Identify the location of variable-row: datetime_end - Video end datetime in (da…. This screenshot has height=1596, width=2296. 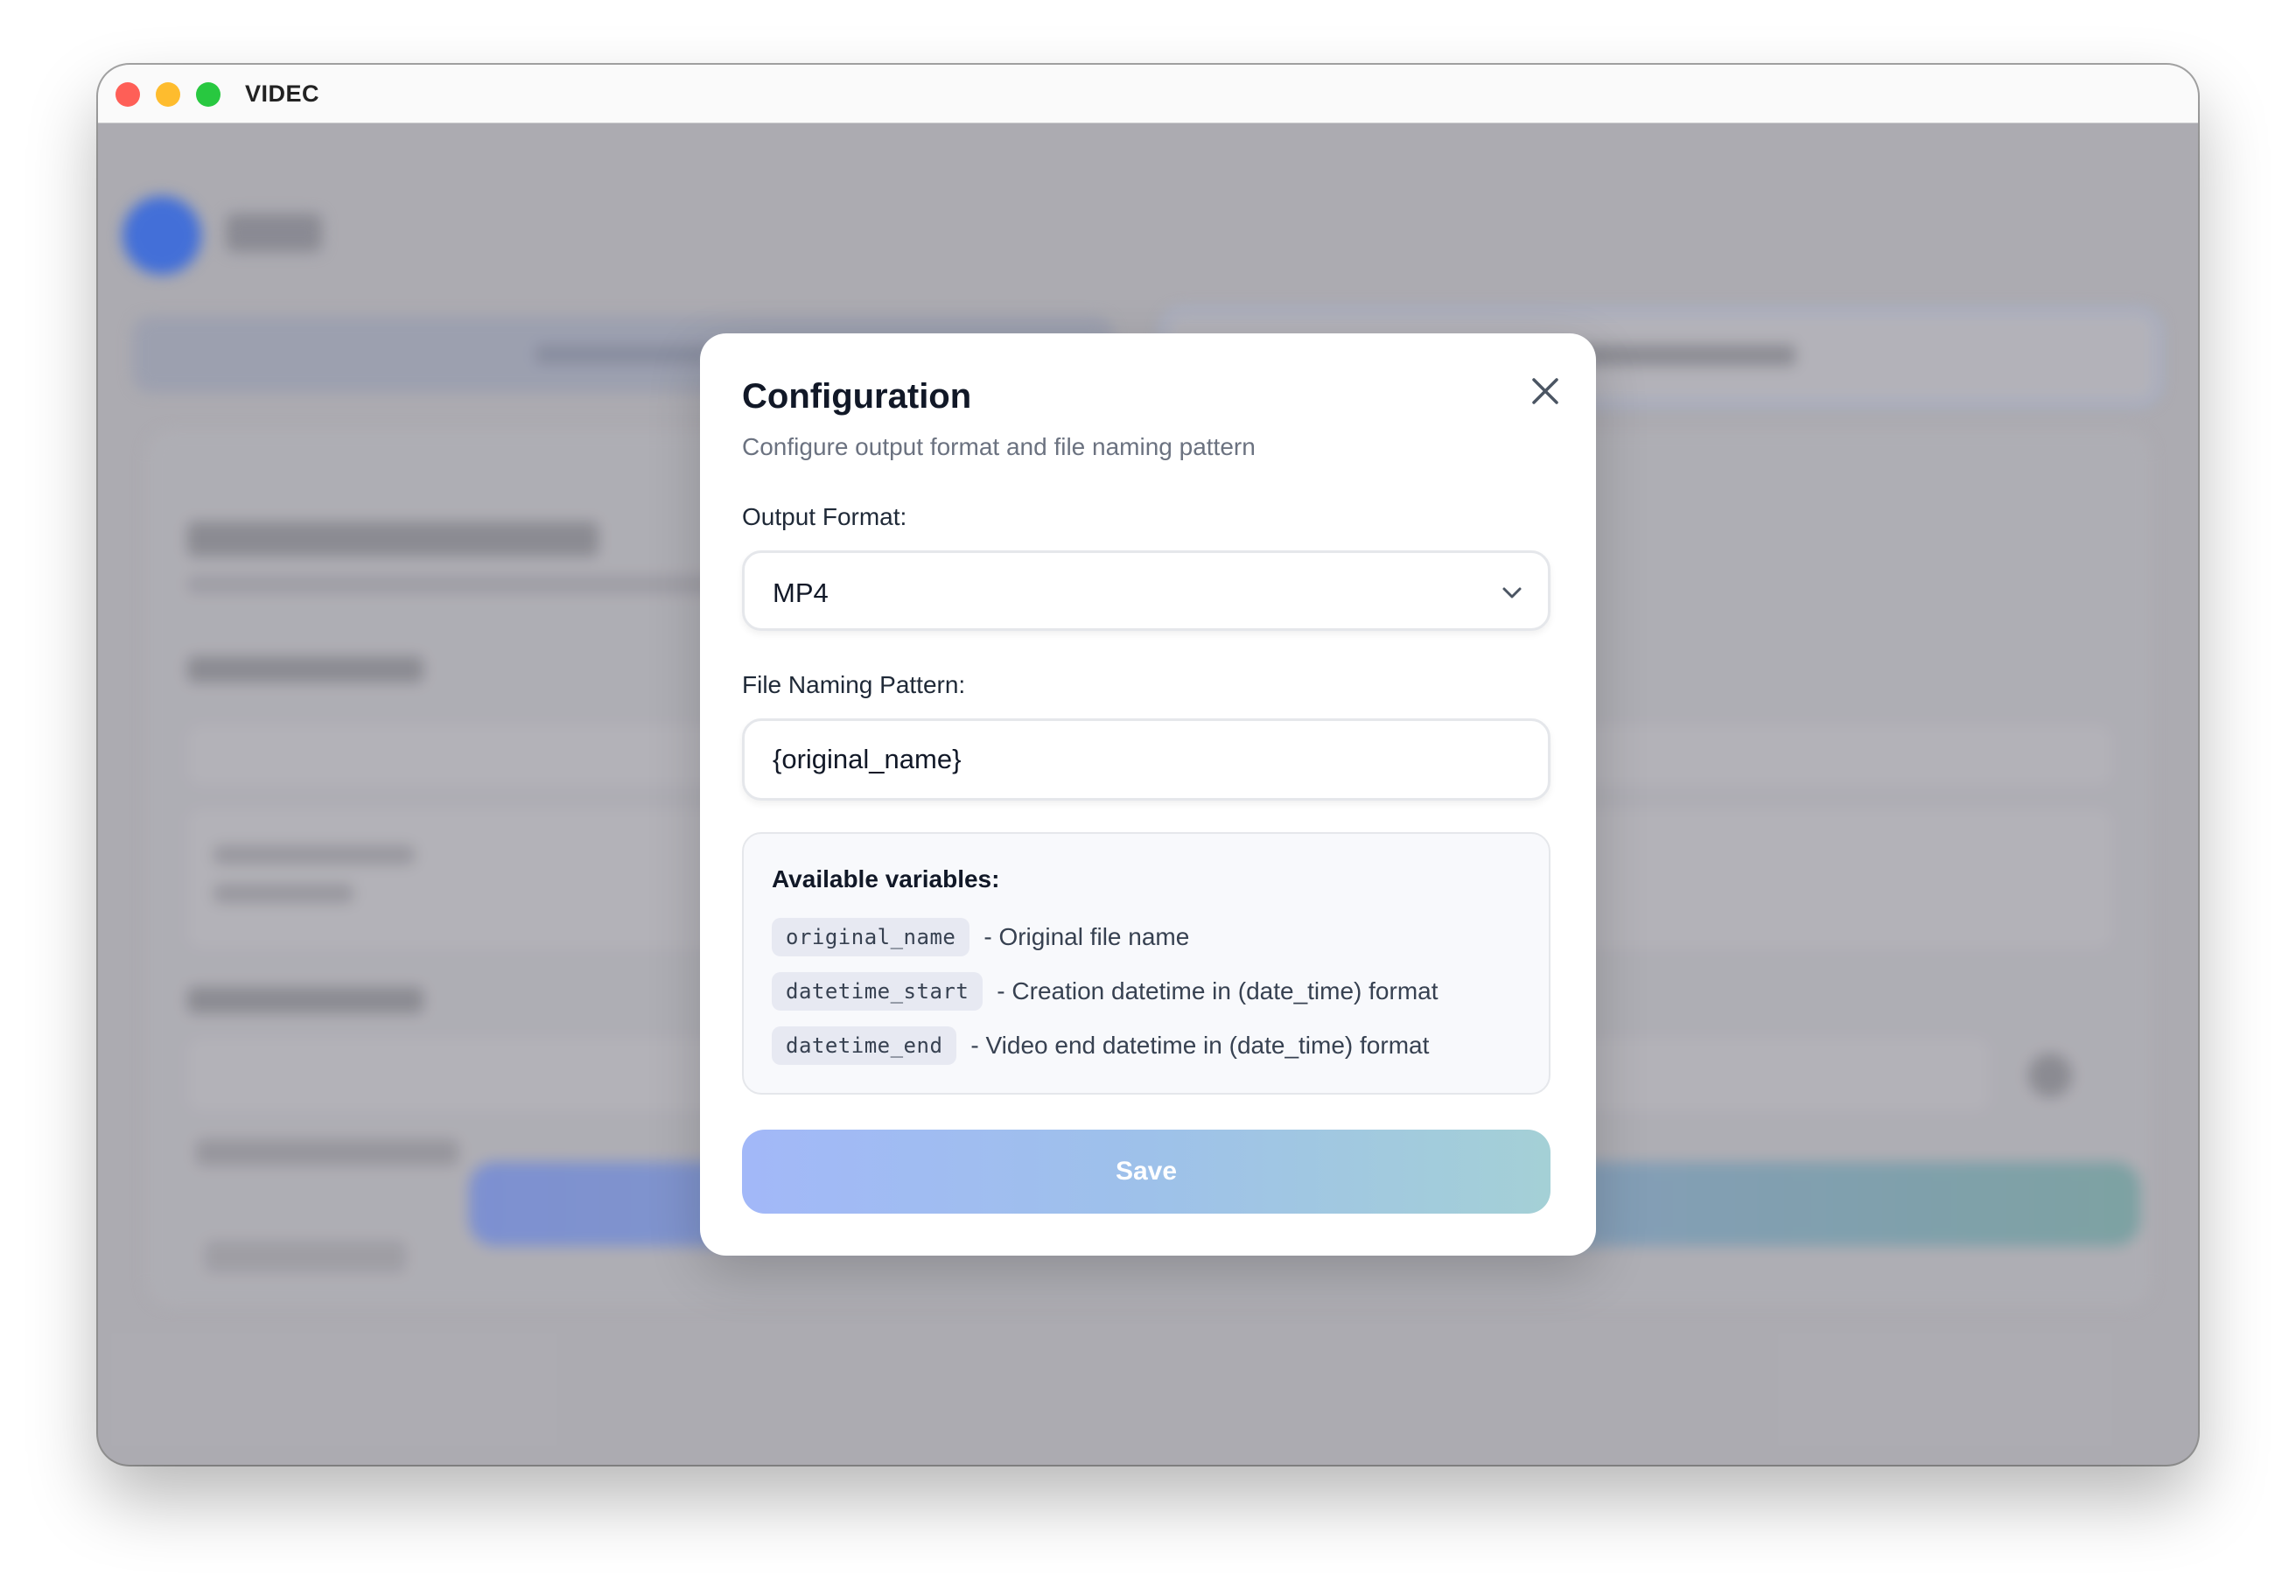
(1100, 1045).